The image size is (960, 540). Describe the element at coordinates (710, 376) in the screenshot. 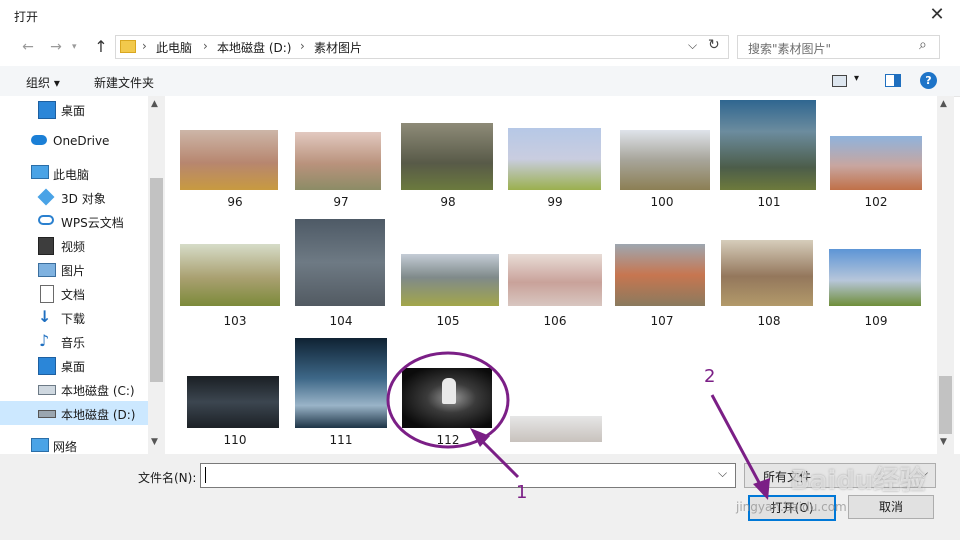

I see `annotation-marker-2: 2` at that location.